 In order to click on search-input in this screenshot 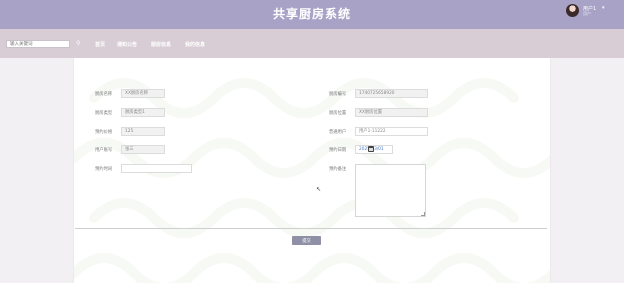, I will do `click(38, 44)`.